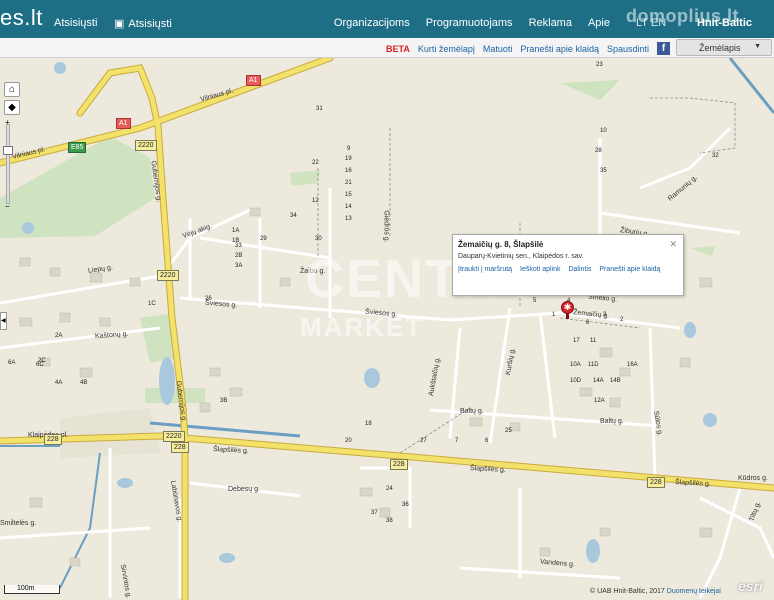 The width and height of the screenshot is (774, 600). Describe the element at coordinates (599, 401) in the screenshot. I see `house-number: 12A` at that location.